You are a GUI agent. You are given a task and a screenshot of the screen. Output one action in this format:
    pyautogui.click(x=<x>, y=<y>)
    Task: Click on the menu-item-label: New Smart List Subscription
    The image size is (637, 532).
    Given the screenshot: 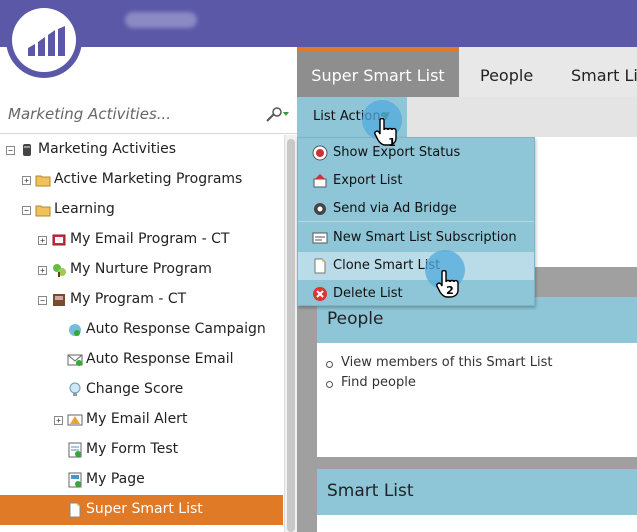 What is the action you would take?
    pyautogui.click(x=425, y=237)
    